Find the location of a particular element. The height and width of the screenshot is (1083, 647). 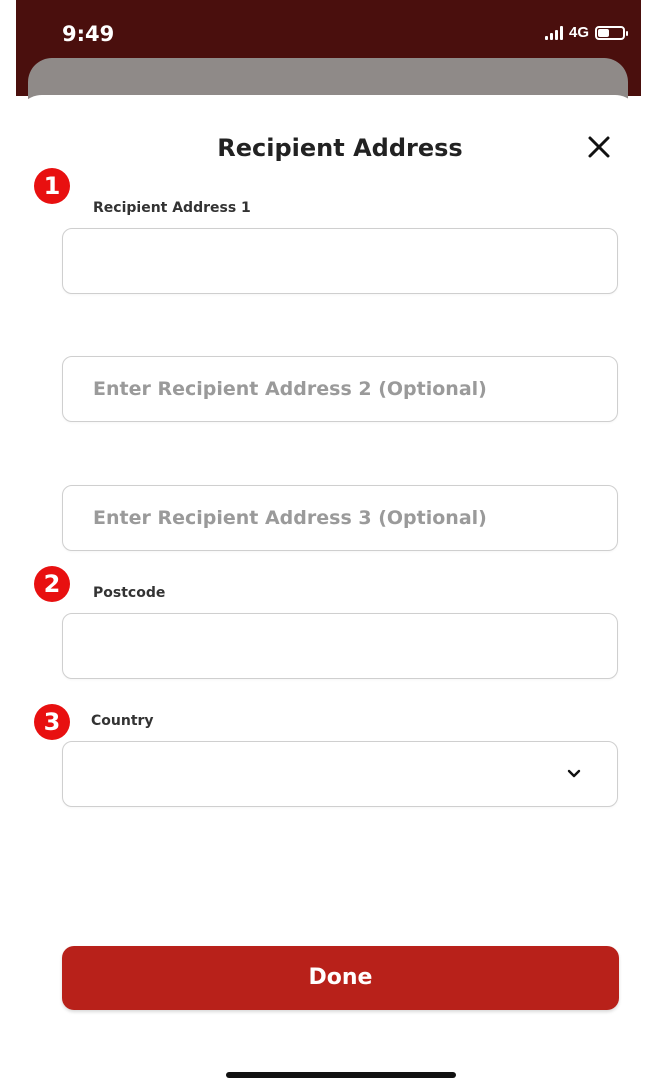

postcode-field-box is located at coordinates (340, 646).